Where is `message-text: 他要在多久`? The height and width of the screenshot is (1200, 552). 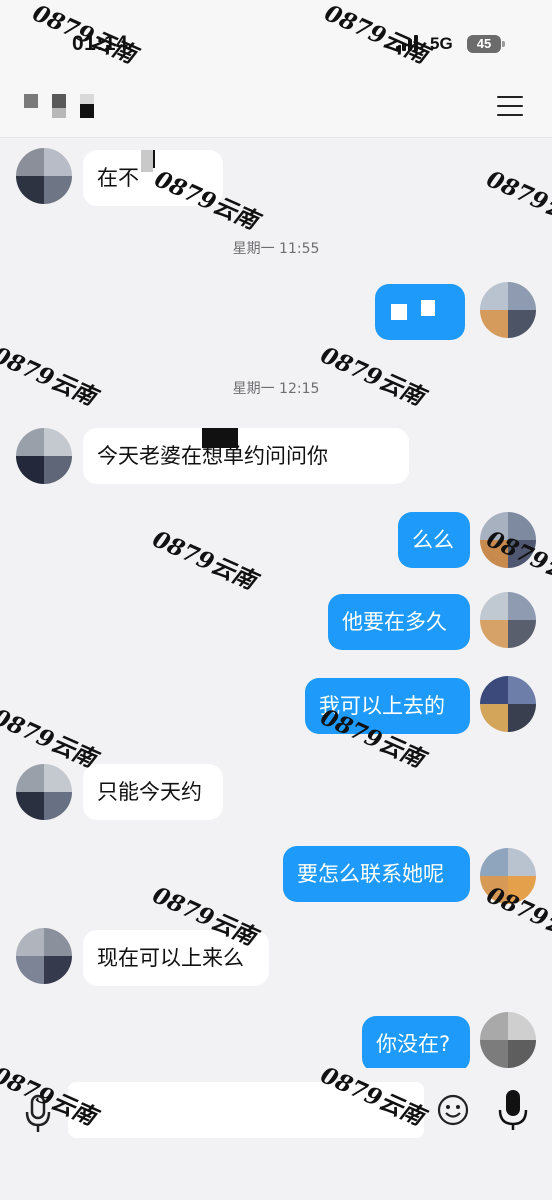
message-text: 他要在多久 is located at coordinates (394, 622).